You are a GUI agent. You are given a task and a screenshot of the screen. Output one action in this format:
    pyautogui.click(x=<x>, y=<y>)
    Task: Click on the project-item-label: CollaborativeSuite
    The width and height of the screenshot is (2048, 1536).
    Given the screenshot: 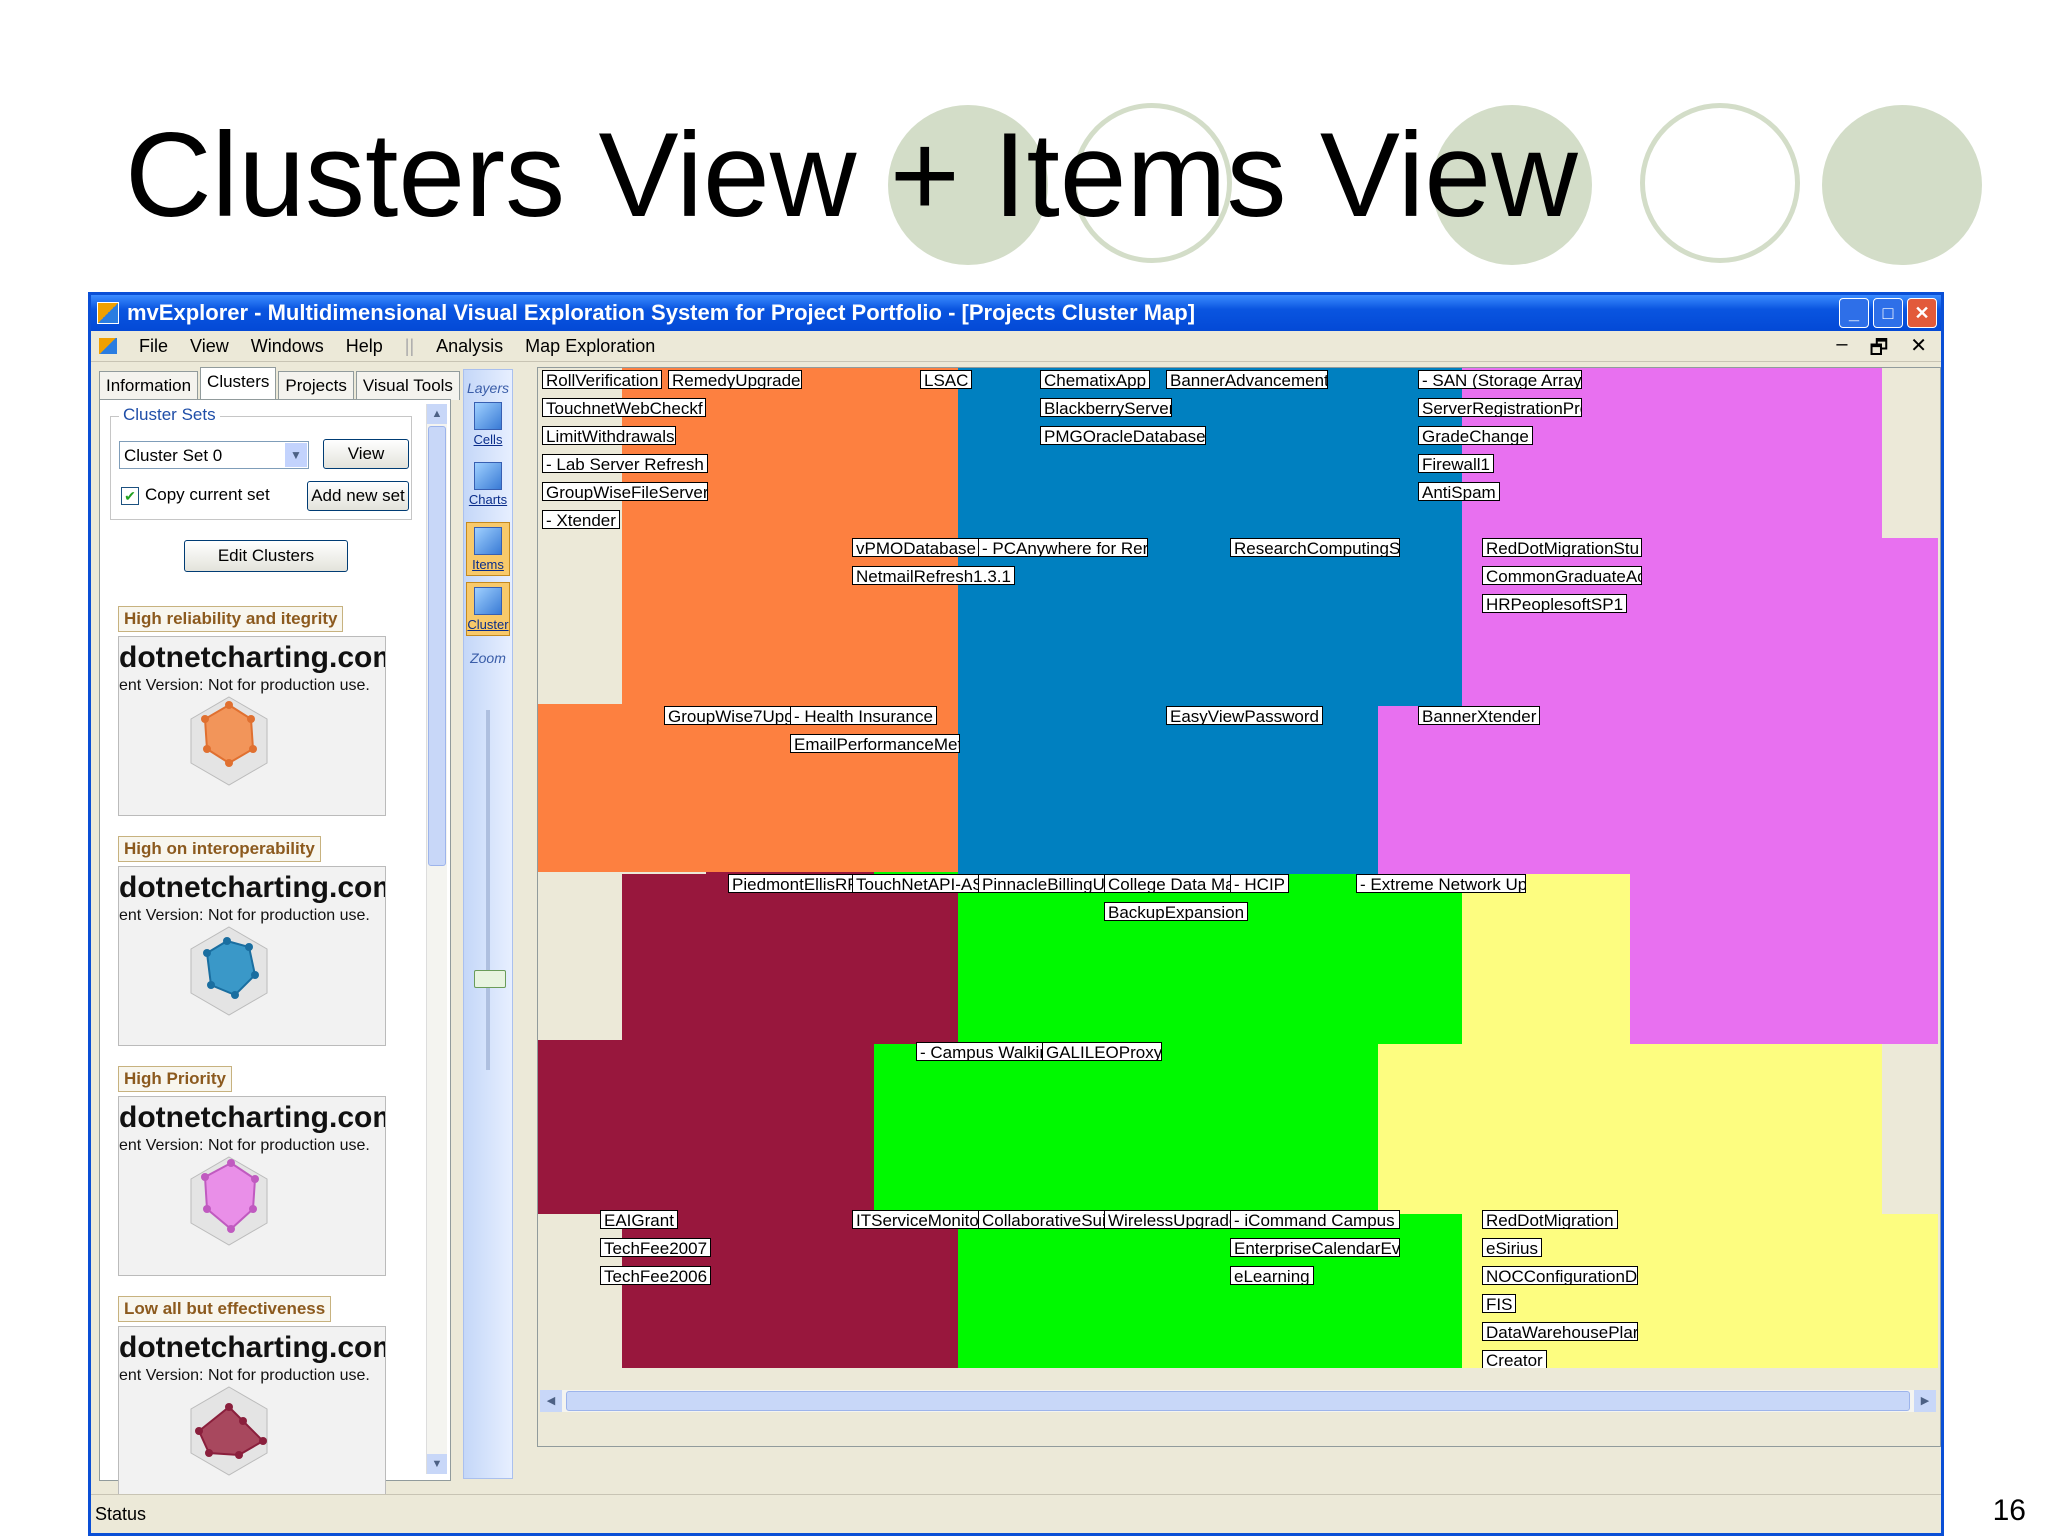 What is the action you would take?
    pyautogui.click(x=1051, y=1219)
    